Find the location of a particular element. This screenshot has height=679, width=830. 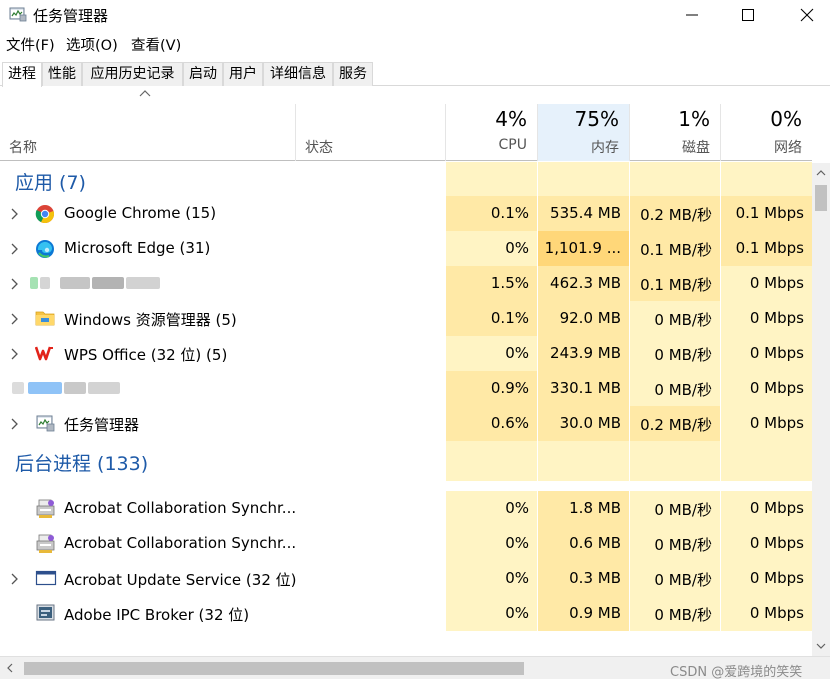

horizontal-scrollbar: CSDN @爱跨境的笑笑 is located at coordinates (415, 667).